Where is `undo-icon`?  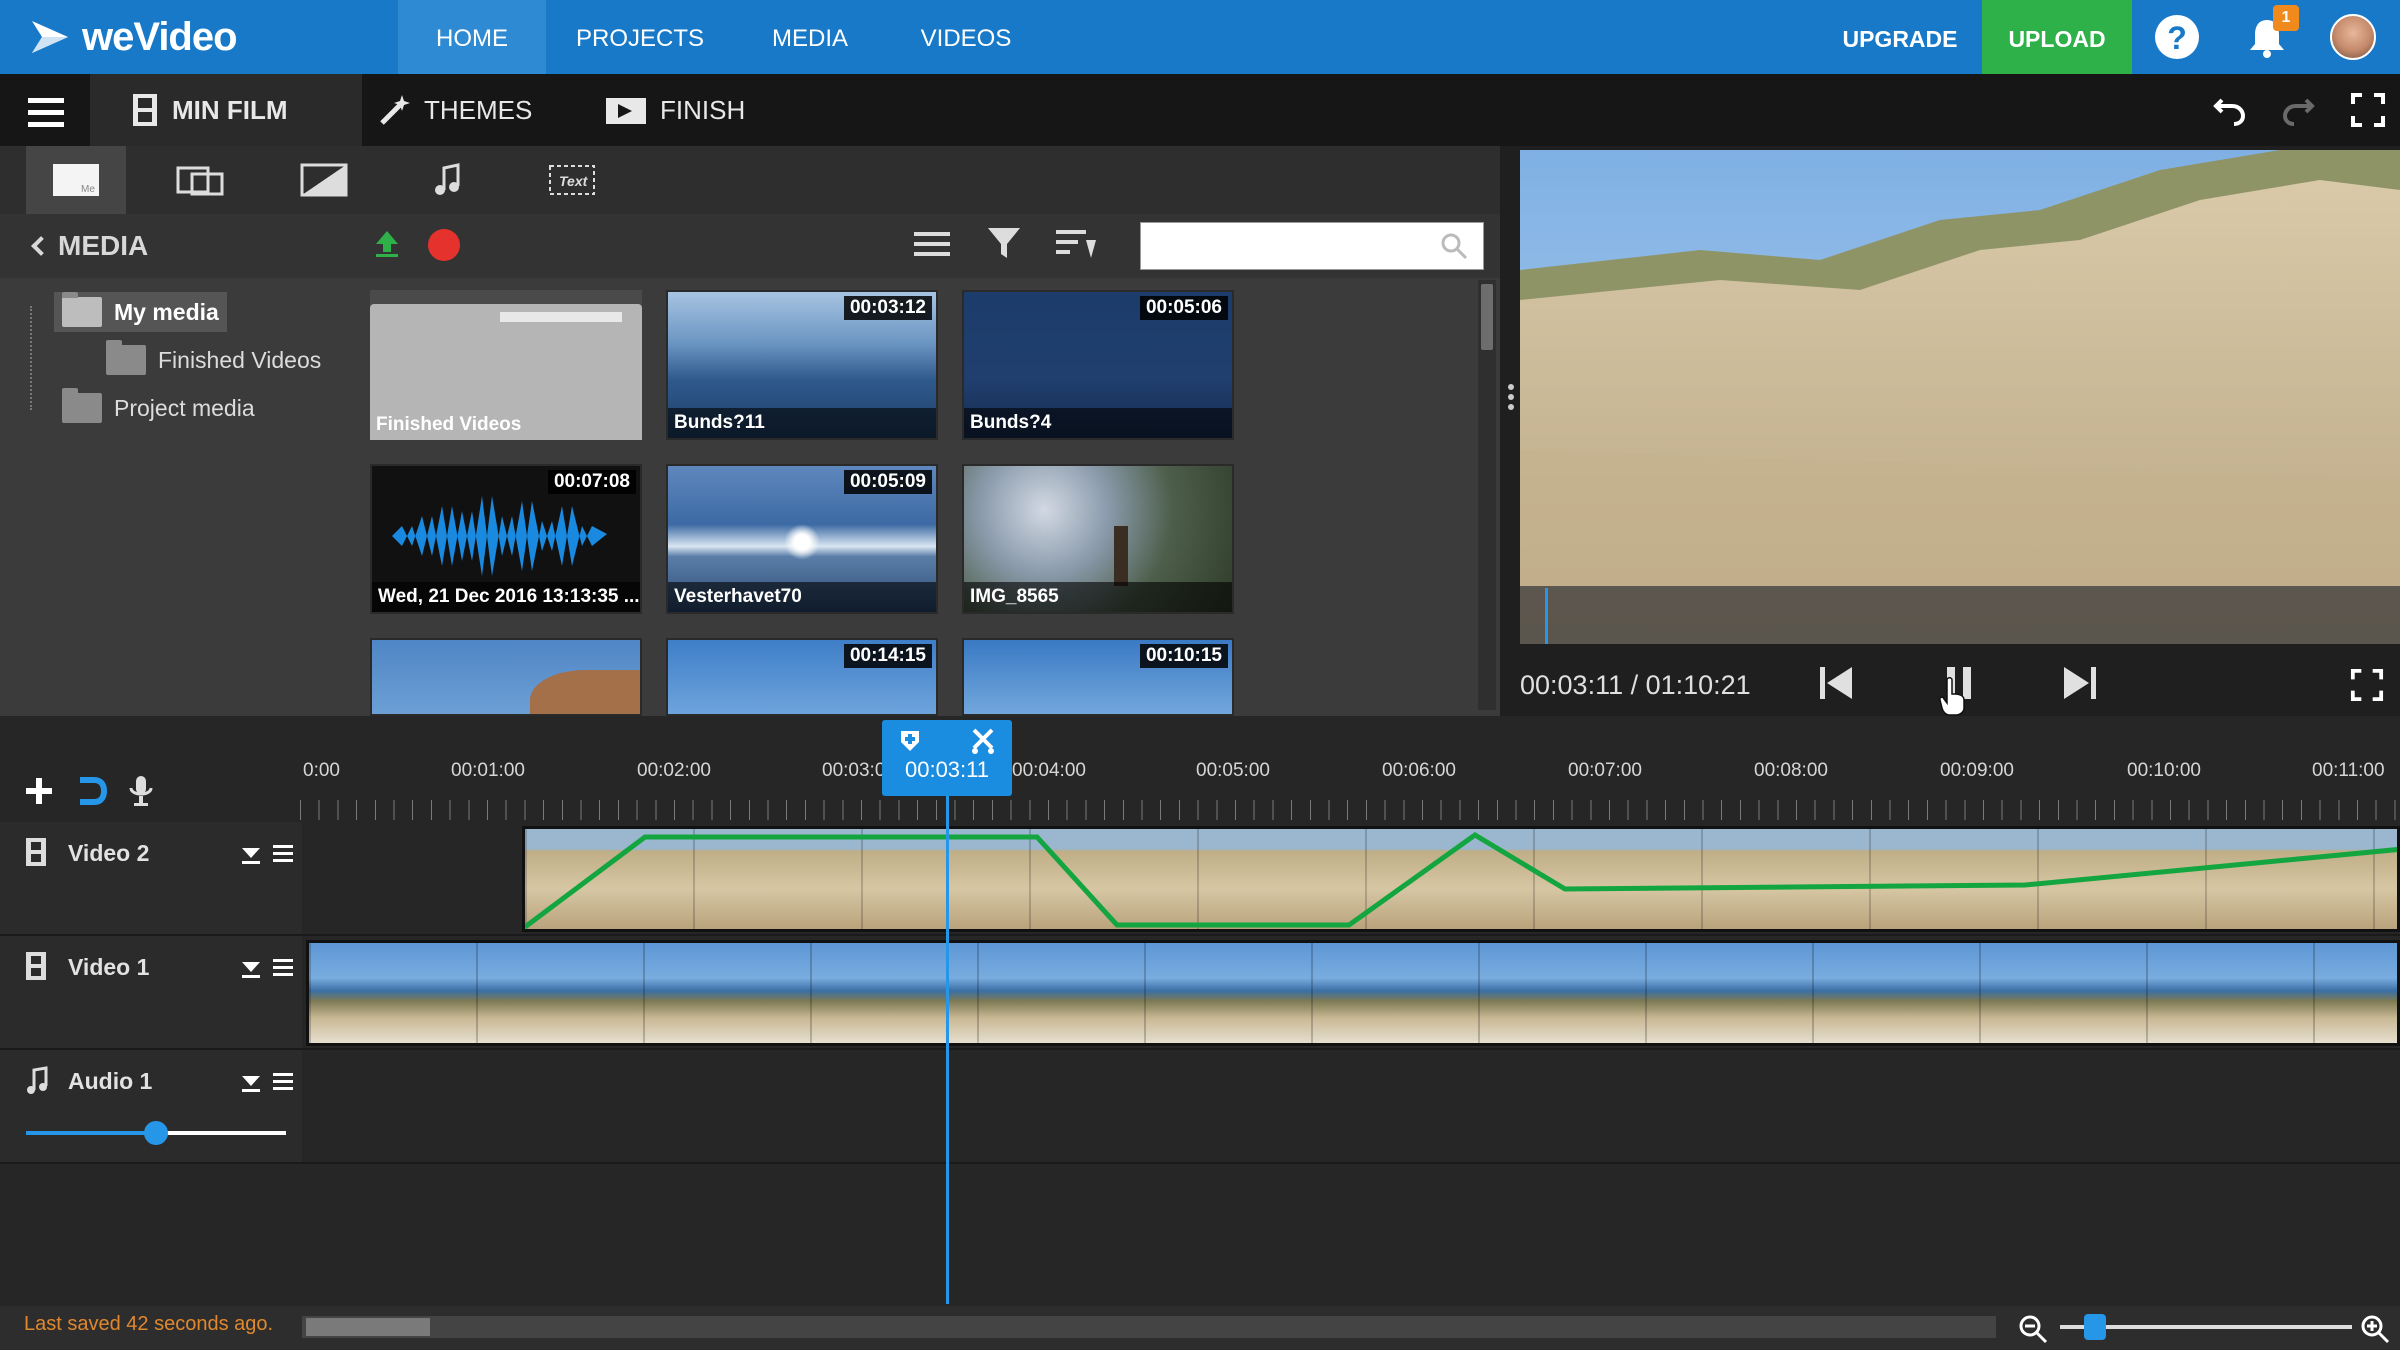
undo-icon is located at coordinates (2230, 110).